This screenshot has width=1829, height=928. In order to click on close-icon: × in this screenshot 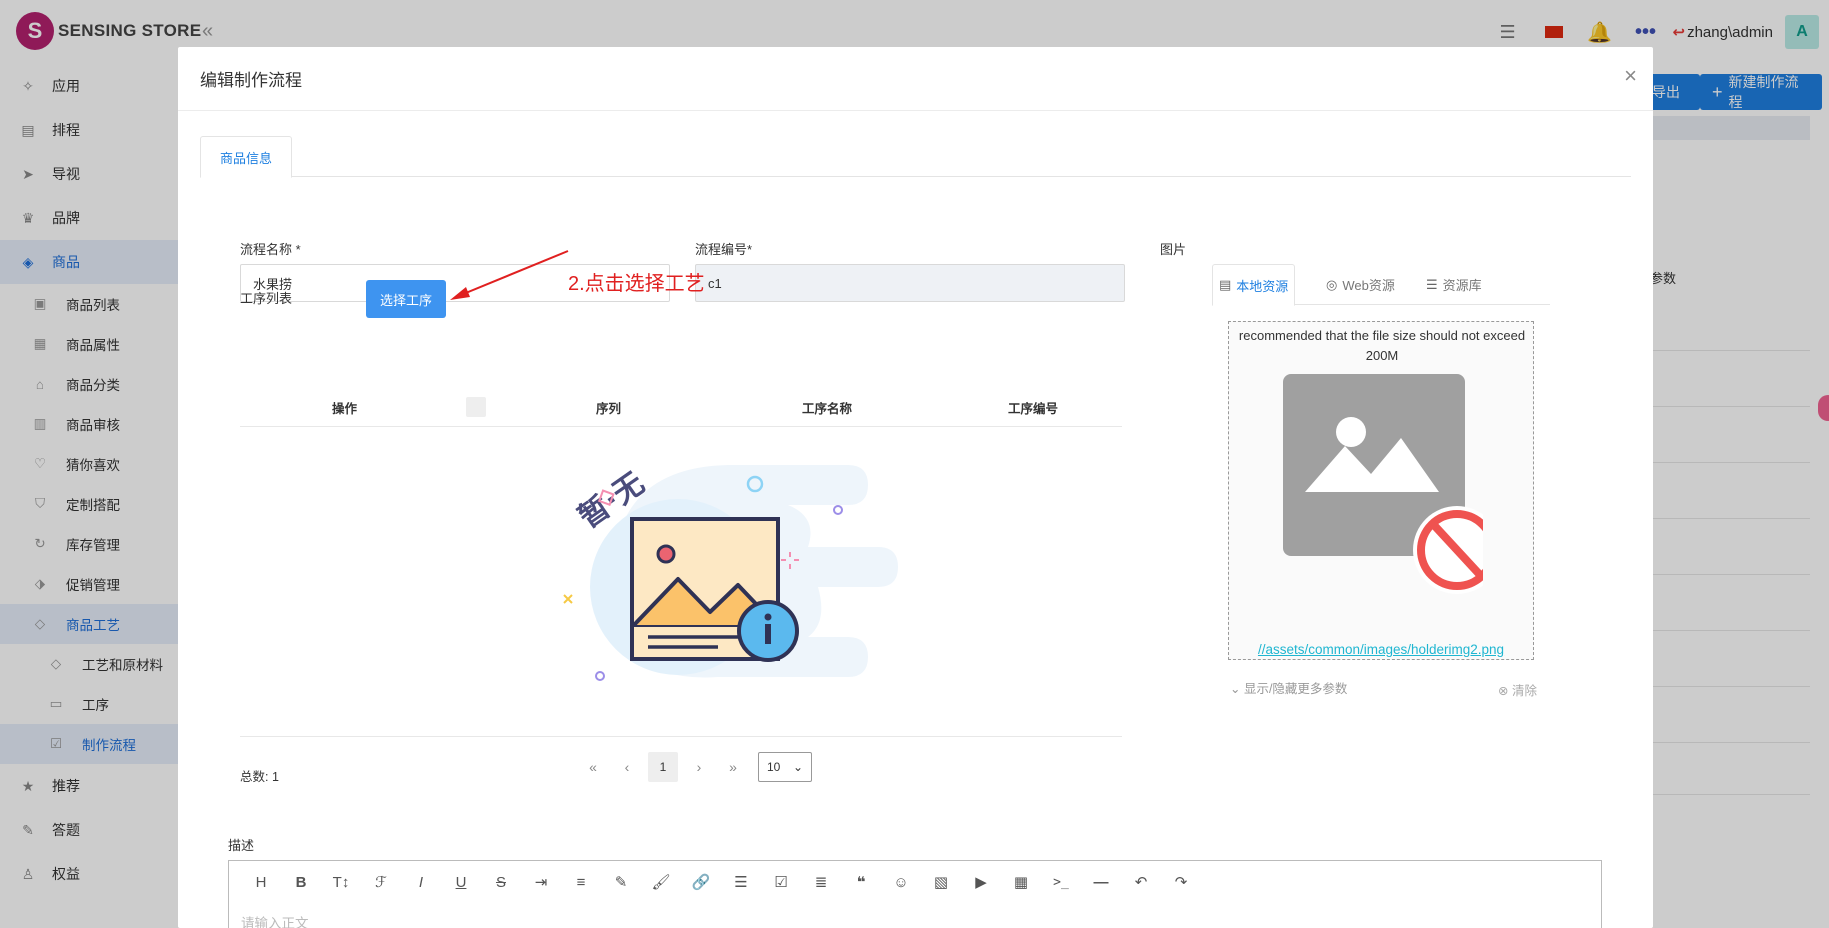, I will do `click(1630, 76)`.